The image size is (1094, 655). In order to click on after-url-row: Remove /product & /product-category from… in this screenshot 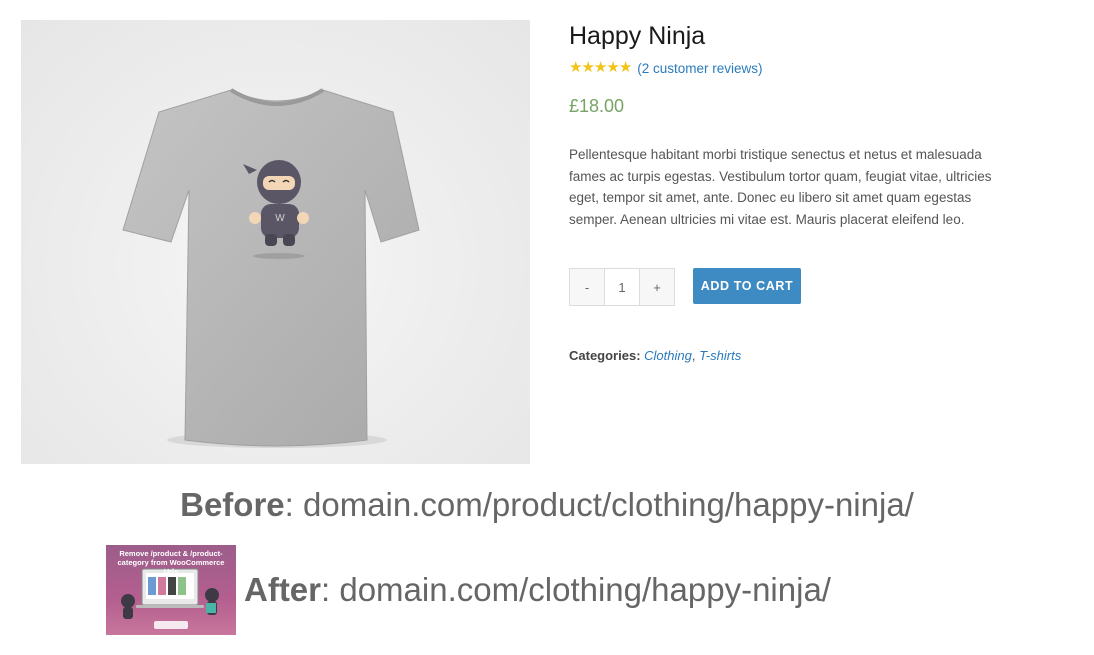, I will do `click(468, 590)`.